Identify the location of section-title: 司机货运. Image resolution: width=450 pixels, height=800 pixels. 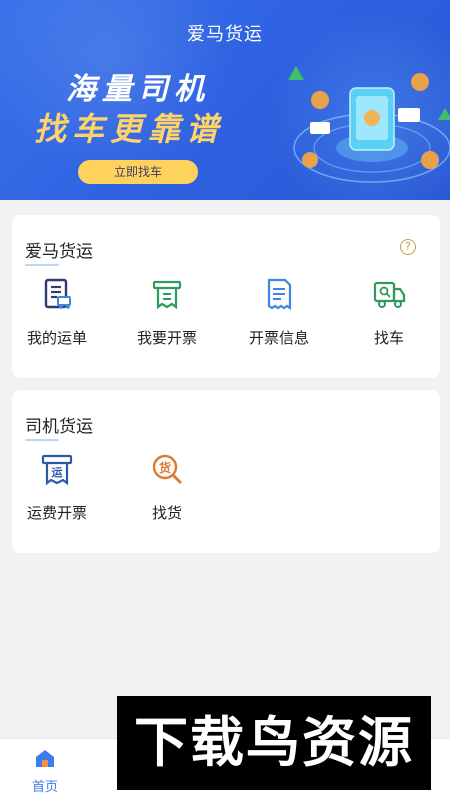
(59, 426).